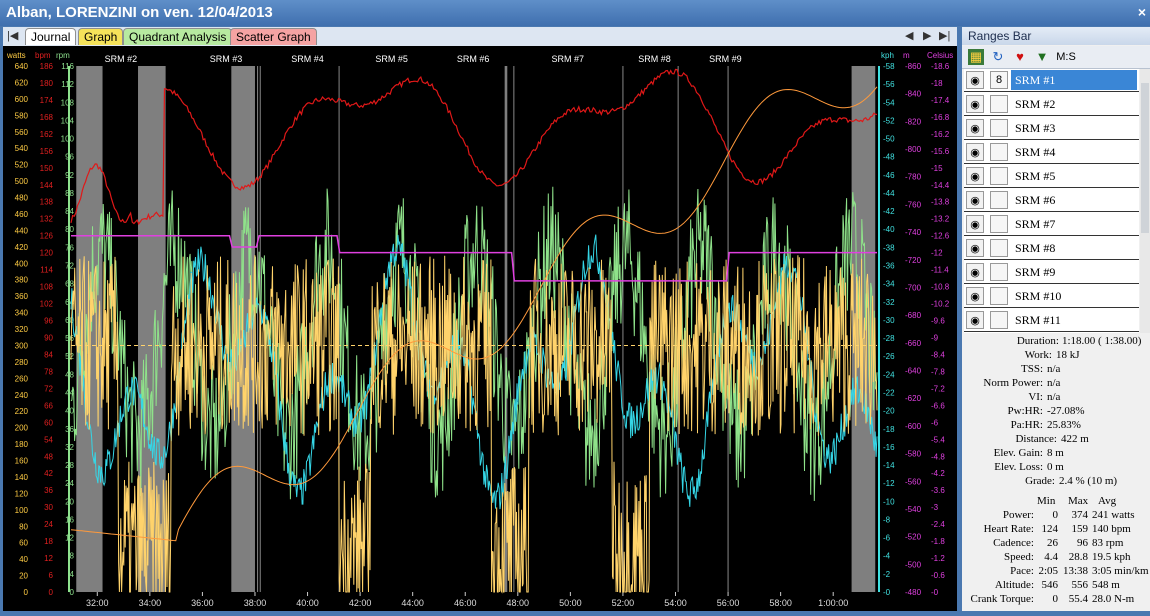 This screenshot has height=616, width=1150. I want to click on range-item: ◉ SRM #8, so click(1051, 248).